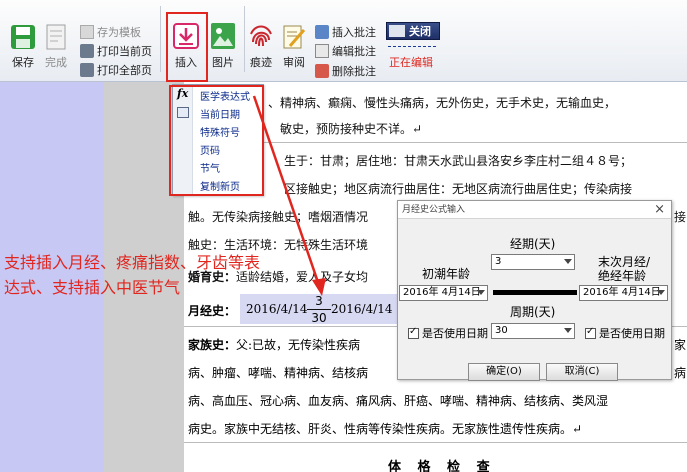  Describe the element at coordinates (533, 312) in the screenshot. I see `cycle-label: 周期(天)` at that location.